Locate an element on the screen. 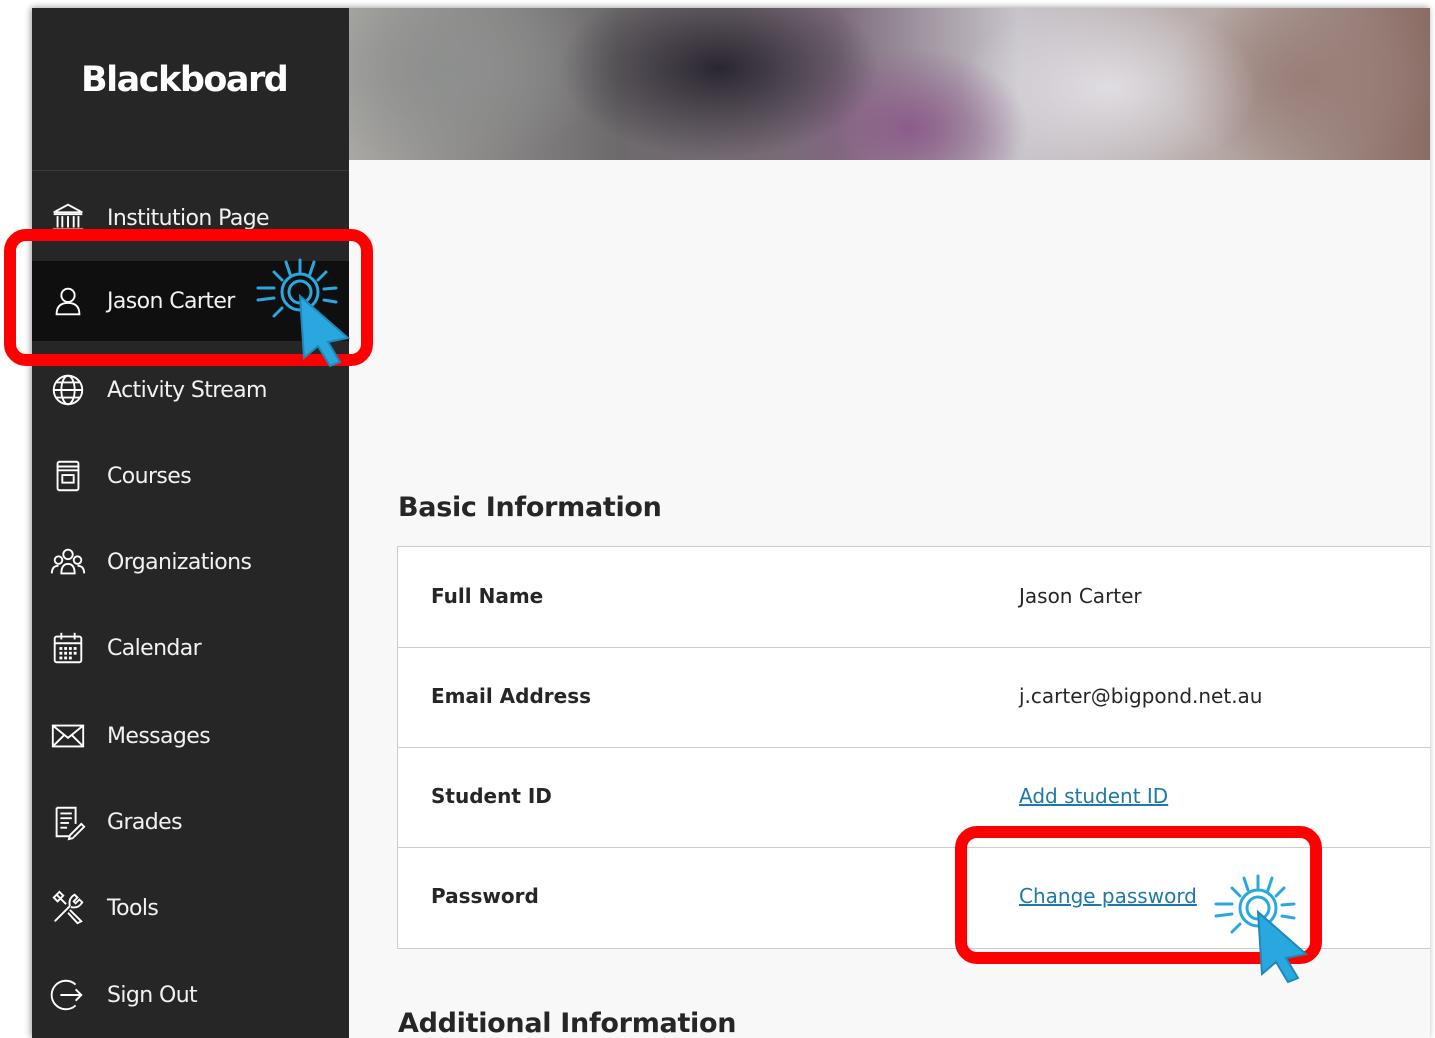  sidebar-item-label: Grades is located at coordinates (145, 822).